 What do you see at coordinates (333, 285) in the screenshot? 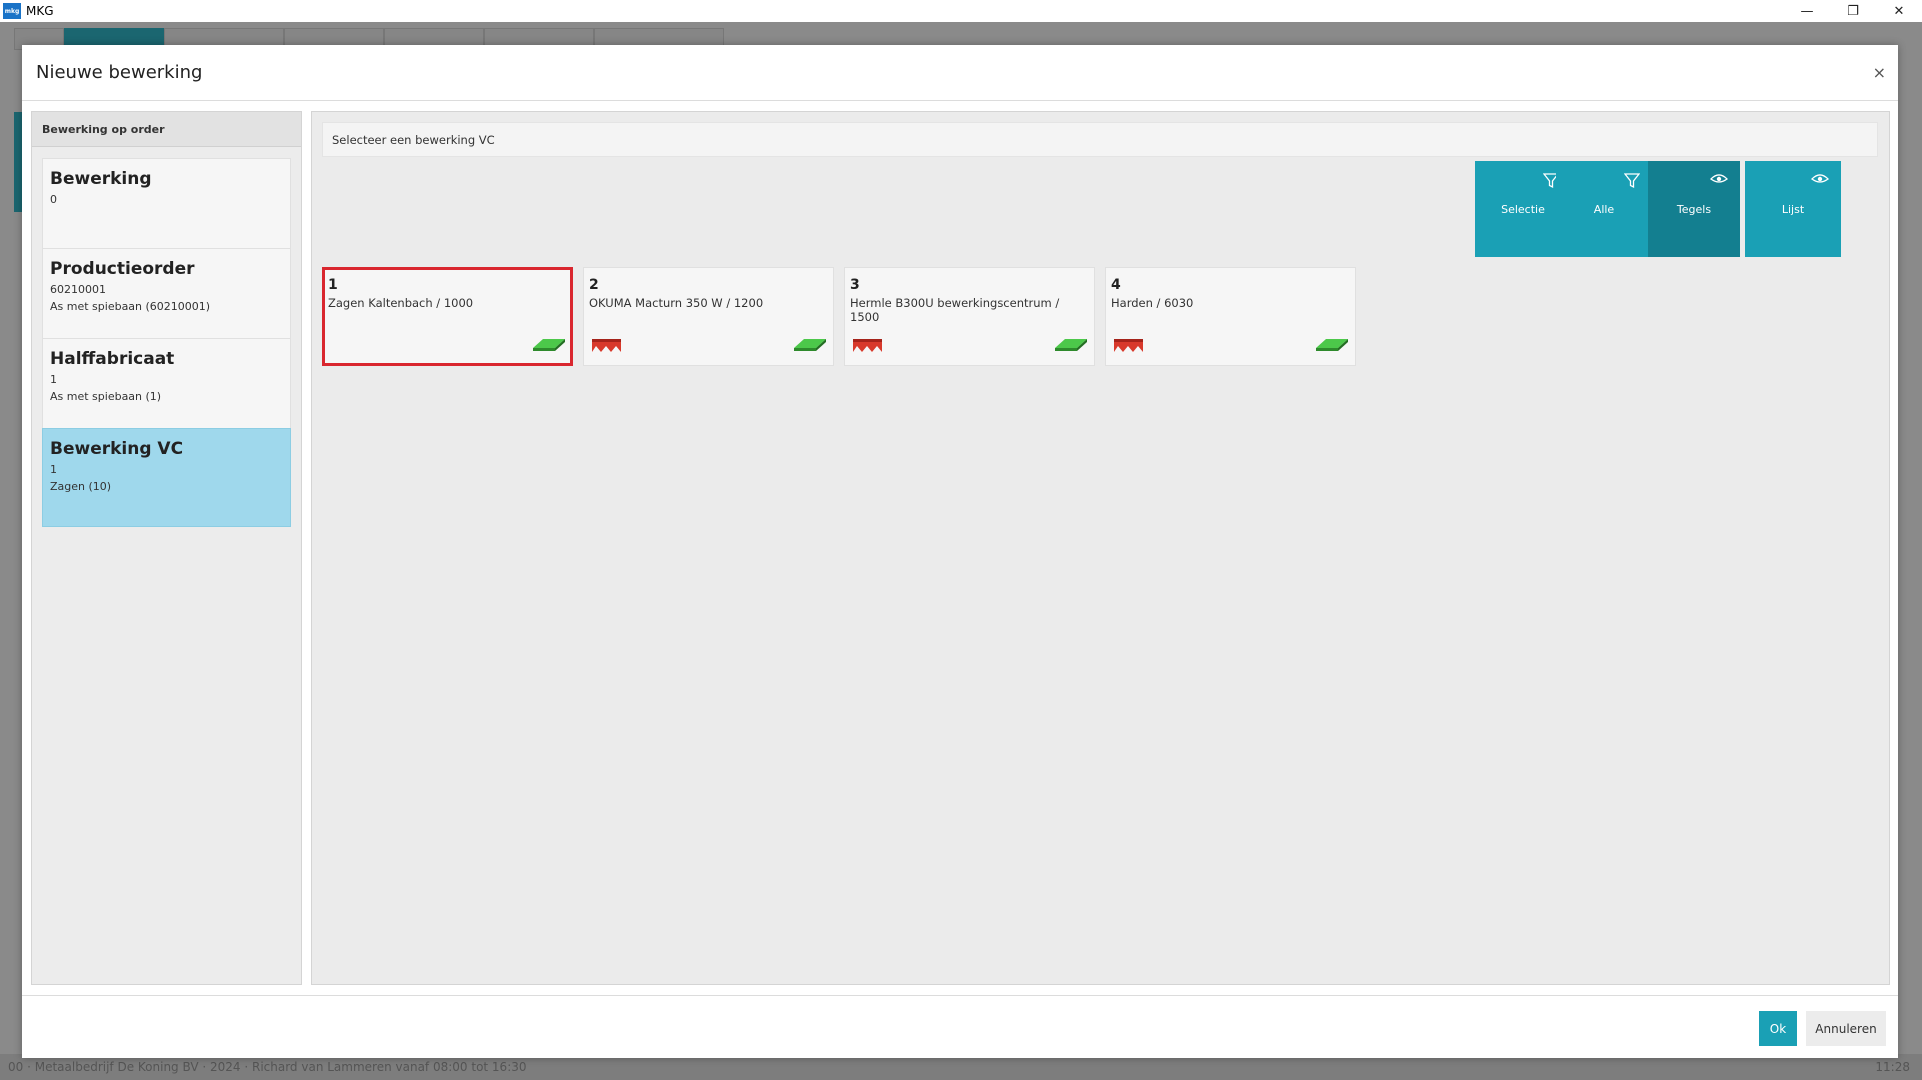
I see `tile-number: 1` at bounding box center [333, 285].